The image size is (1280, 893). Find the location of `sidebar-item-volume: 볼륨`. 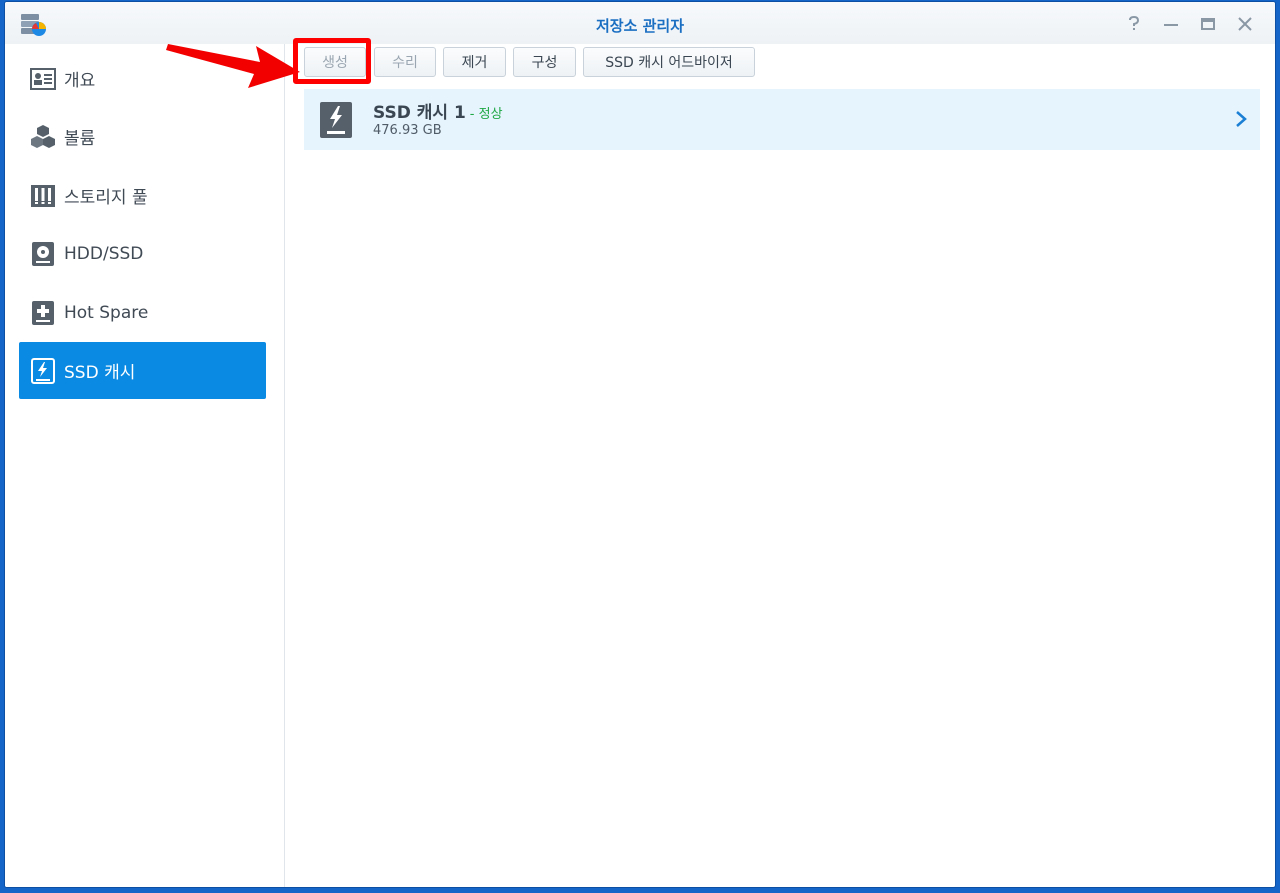

sidebar-item-volume: 볼륨 is located at coordinates (142, 136).